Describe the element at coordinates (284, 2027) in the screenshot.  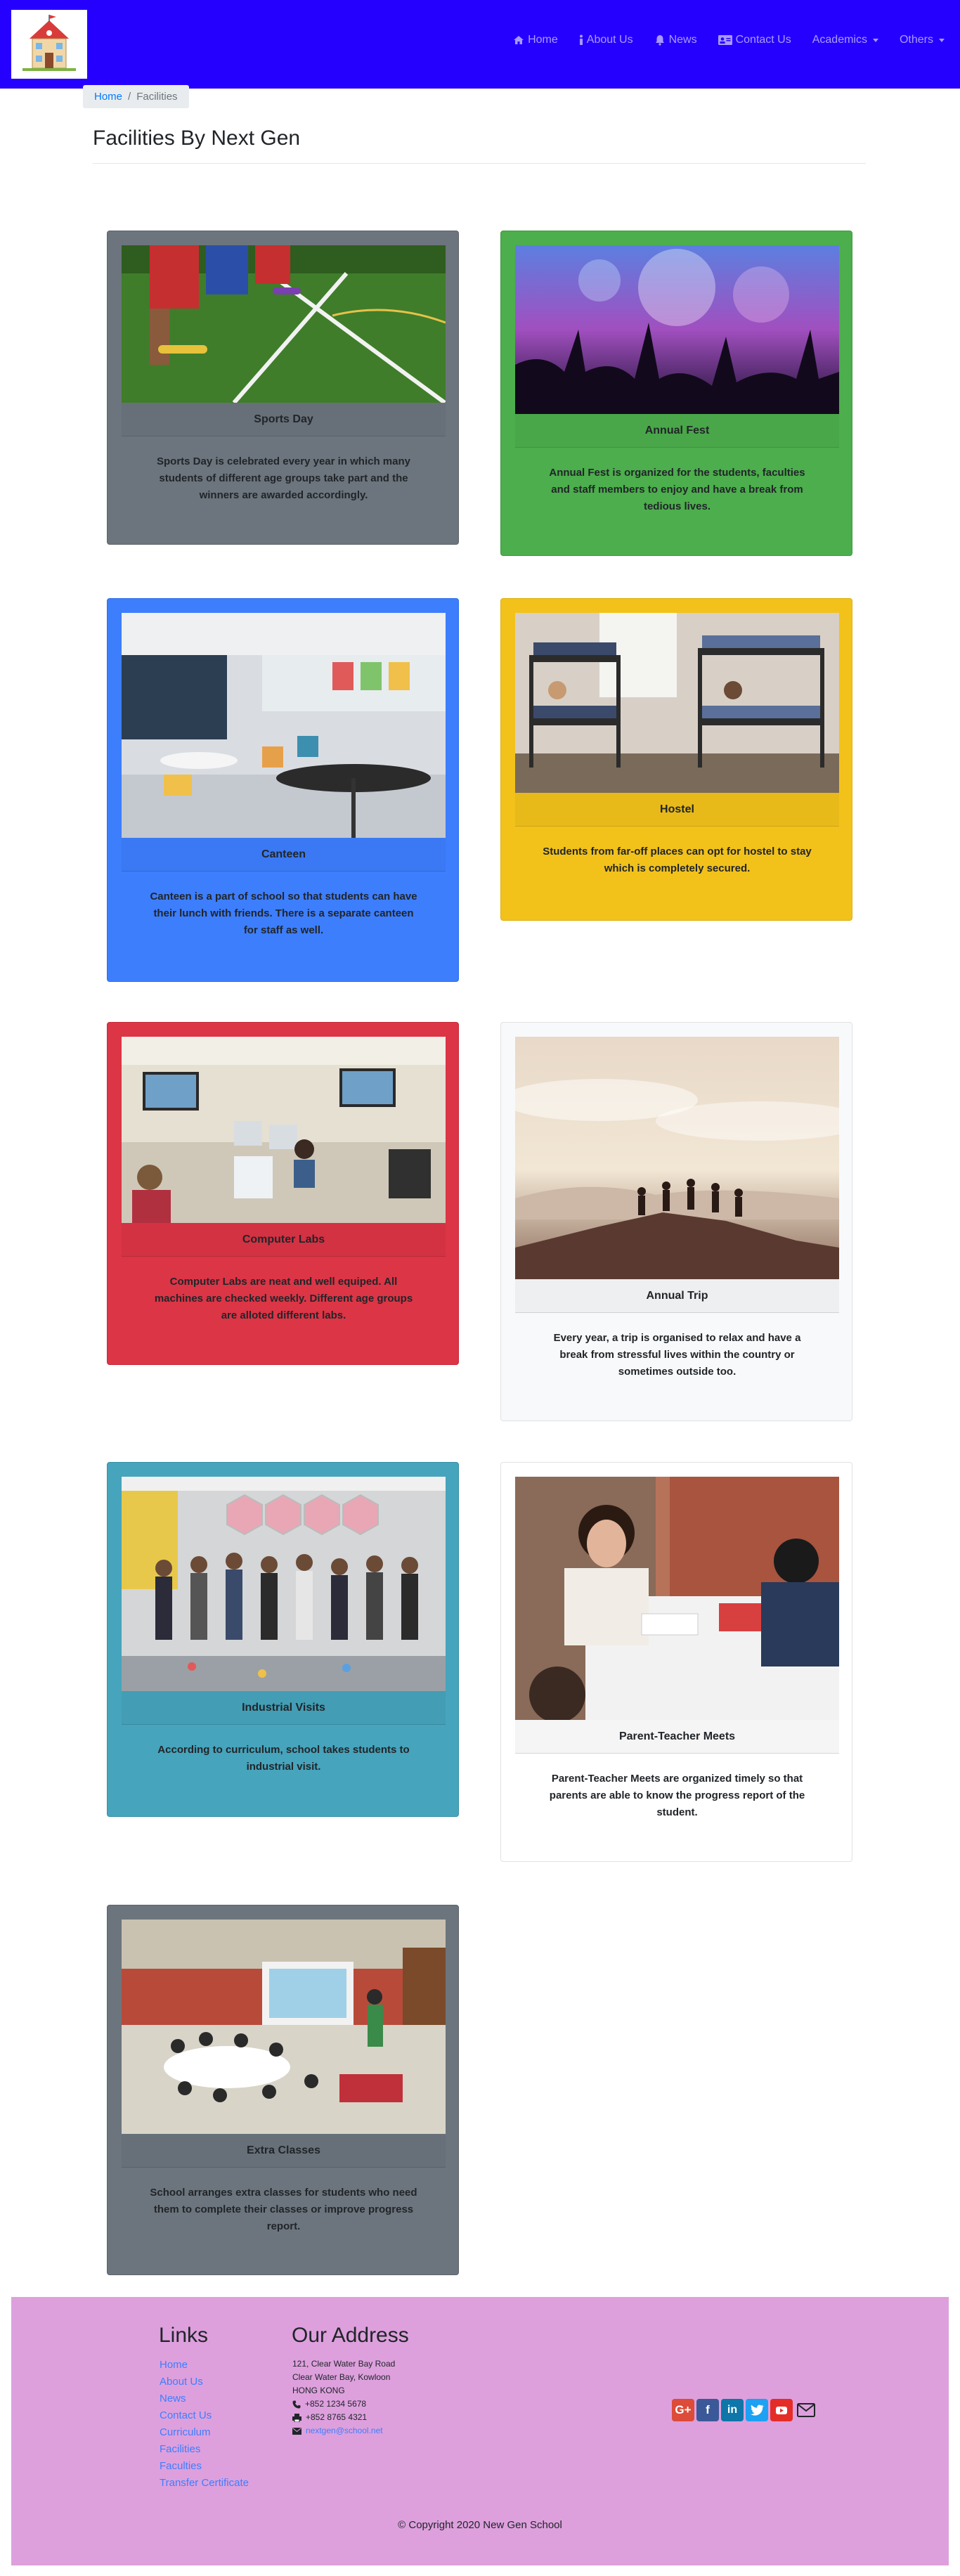
I see `extra-classes-image` at that location.